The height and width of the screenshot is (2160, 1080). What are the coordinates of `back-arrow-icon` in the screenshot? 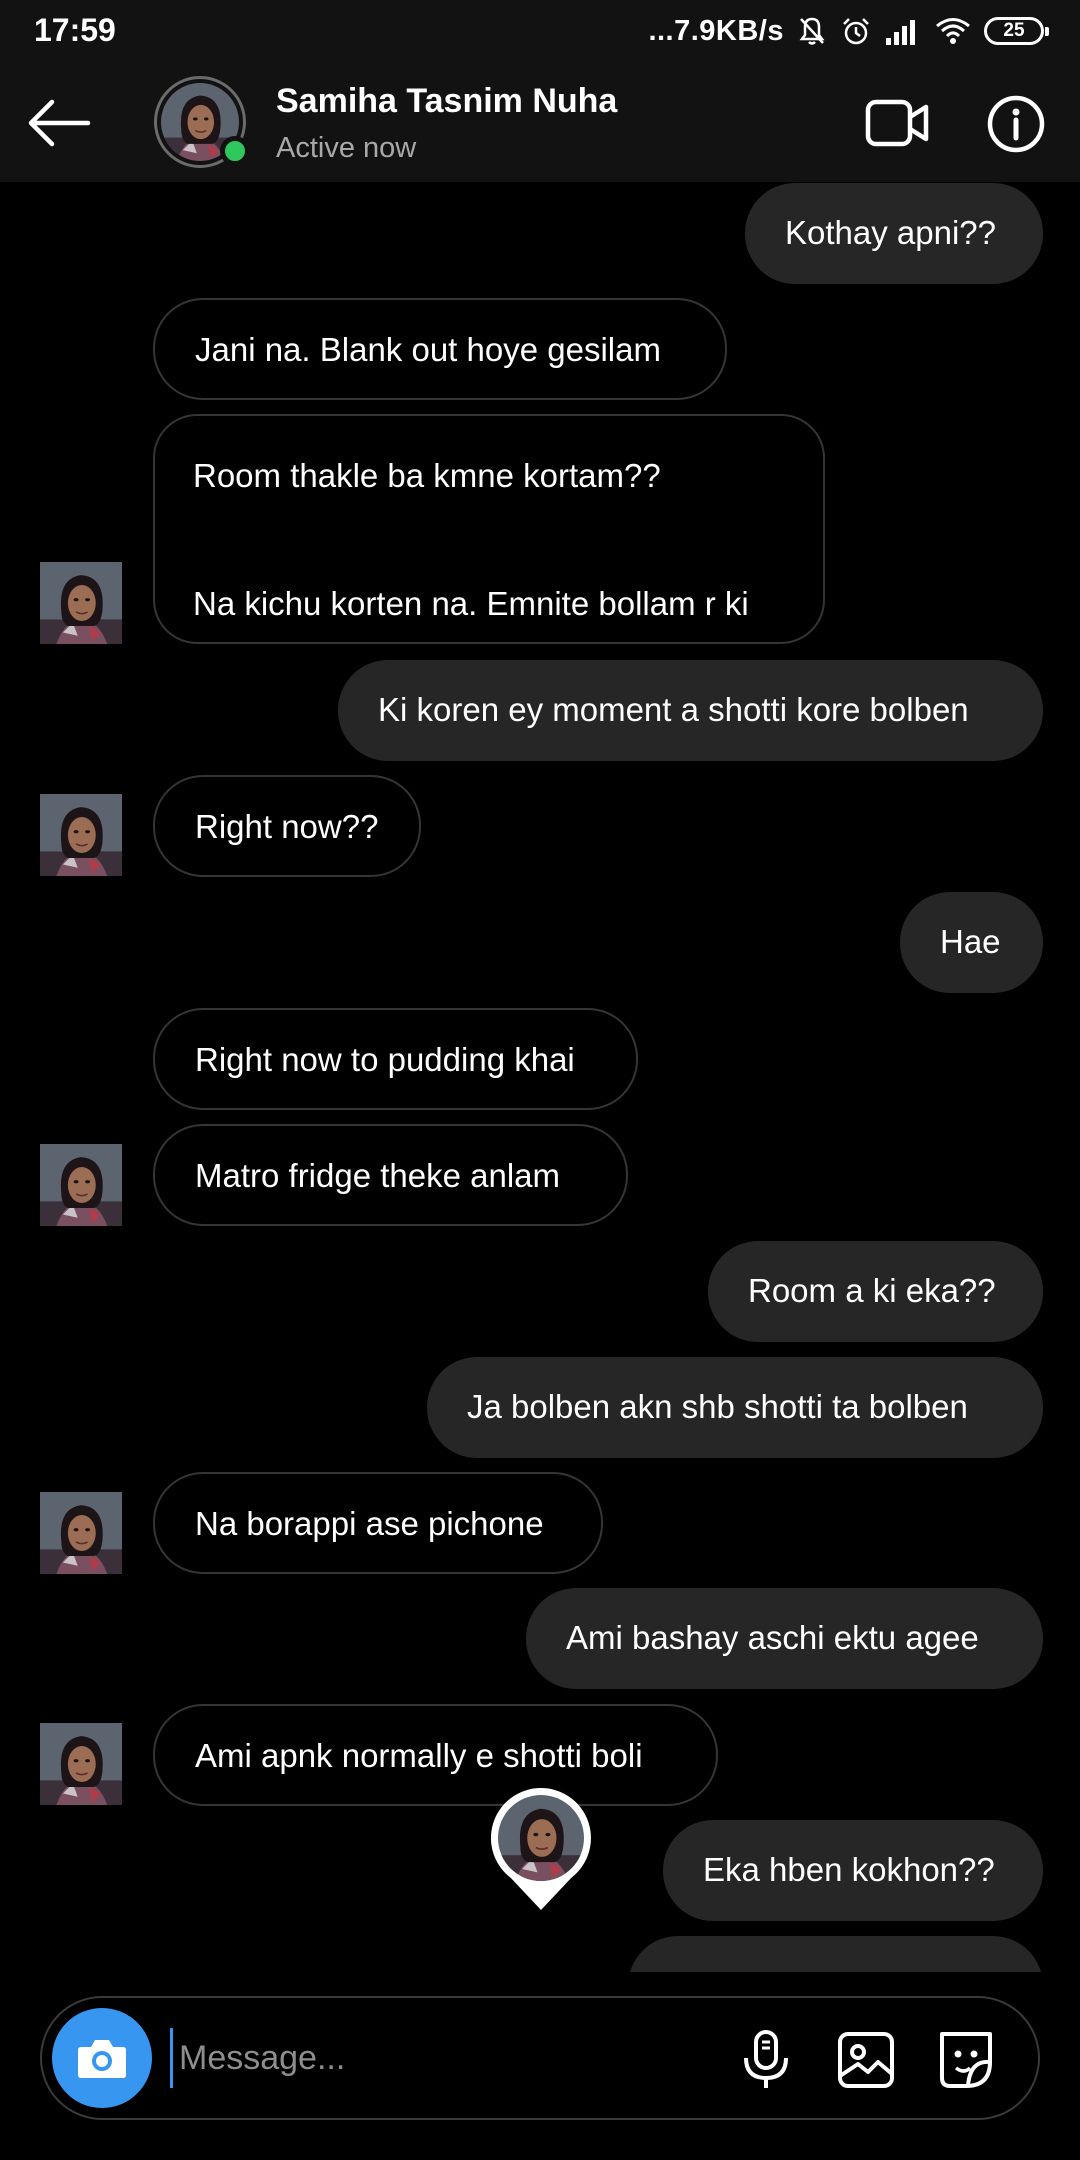 It's located at (60, 123).